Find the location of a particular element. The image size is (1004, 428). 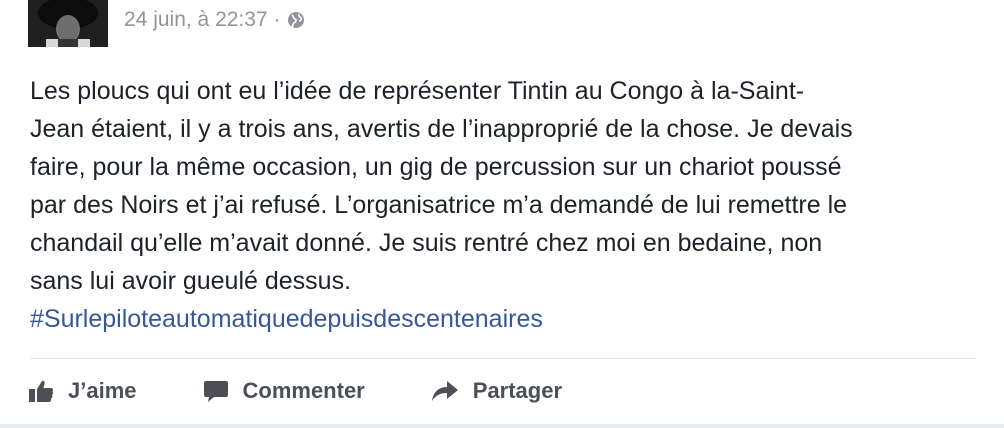

action-bar: J’aime Commenter Partager is located at coordinates (328, 391).